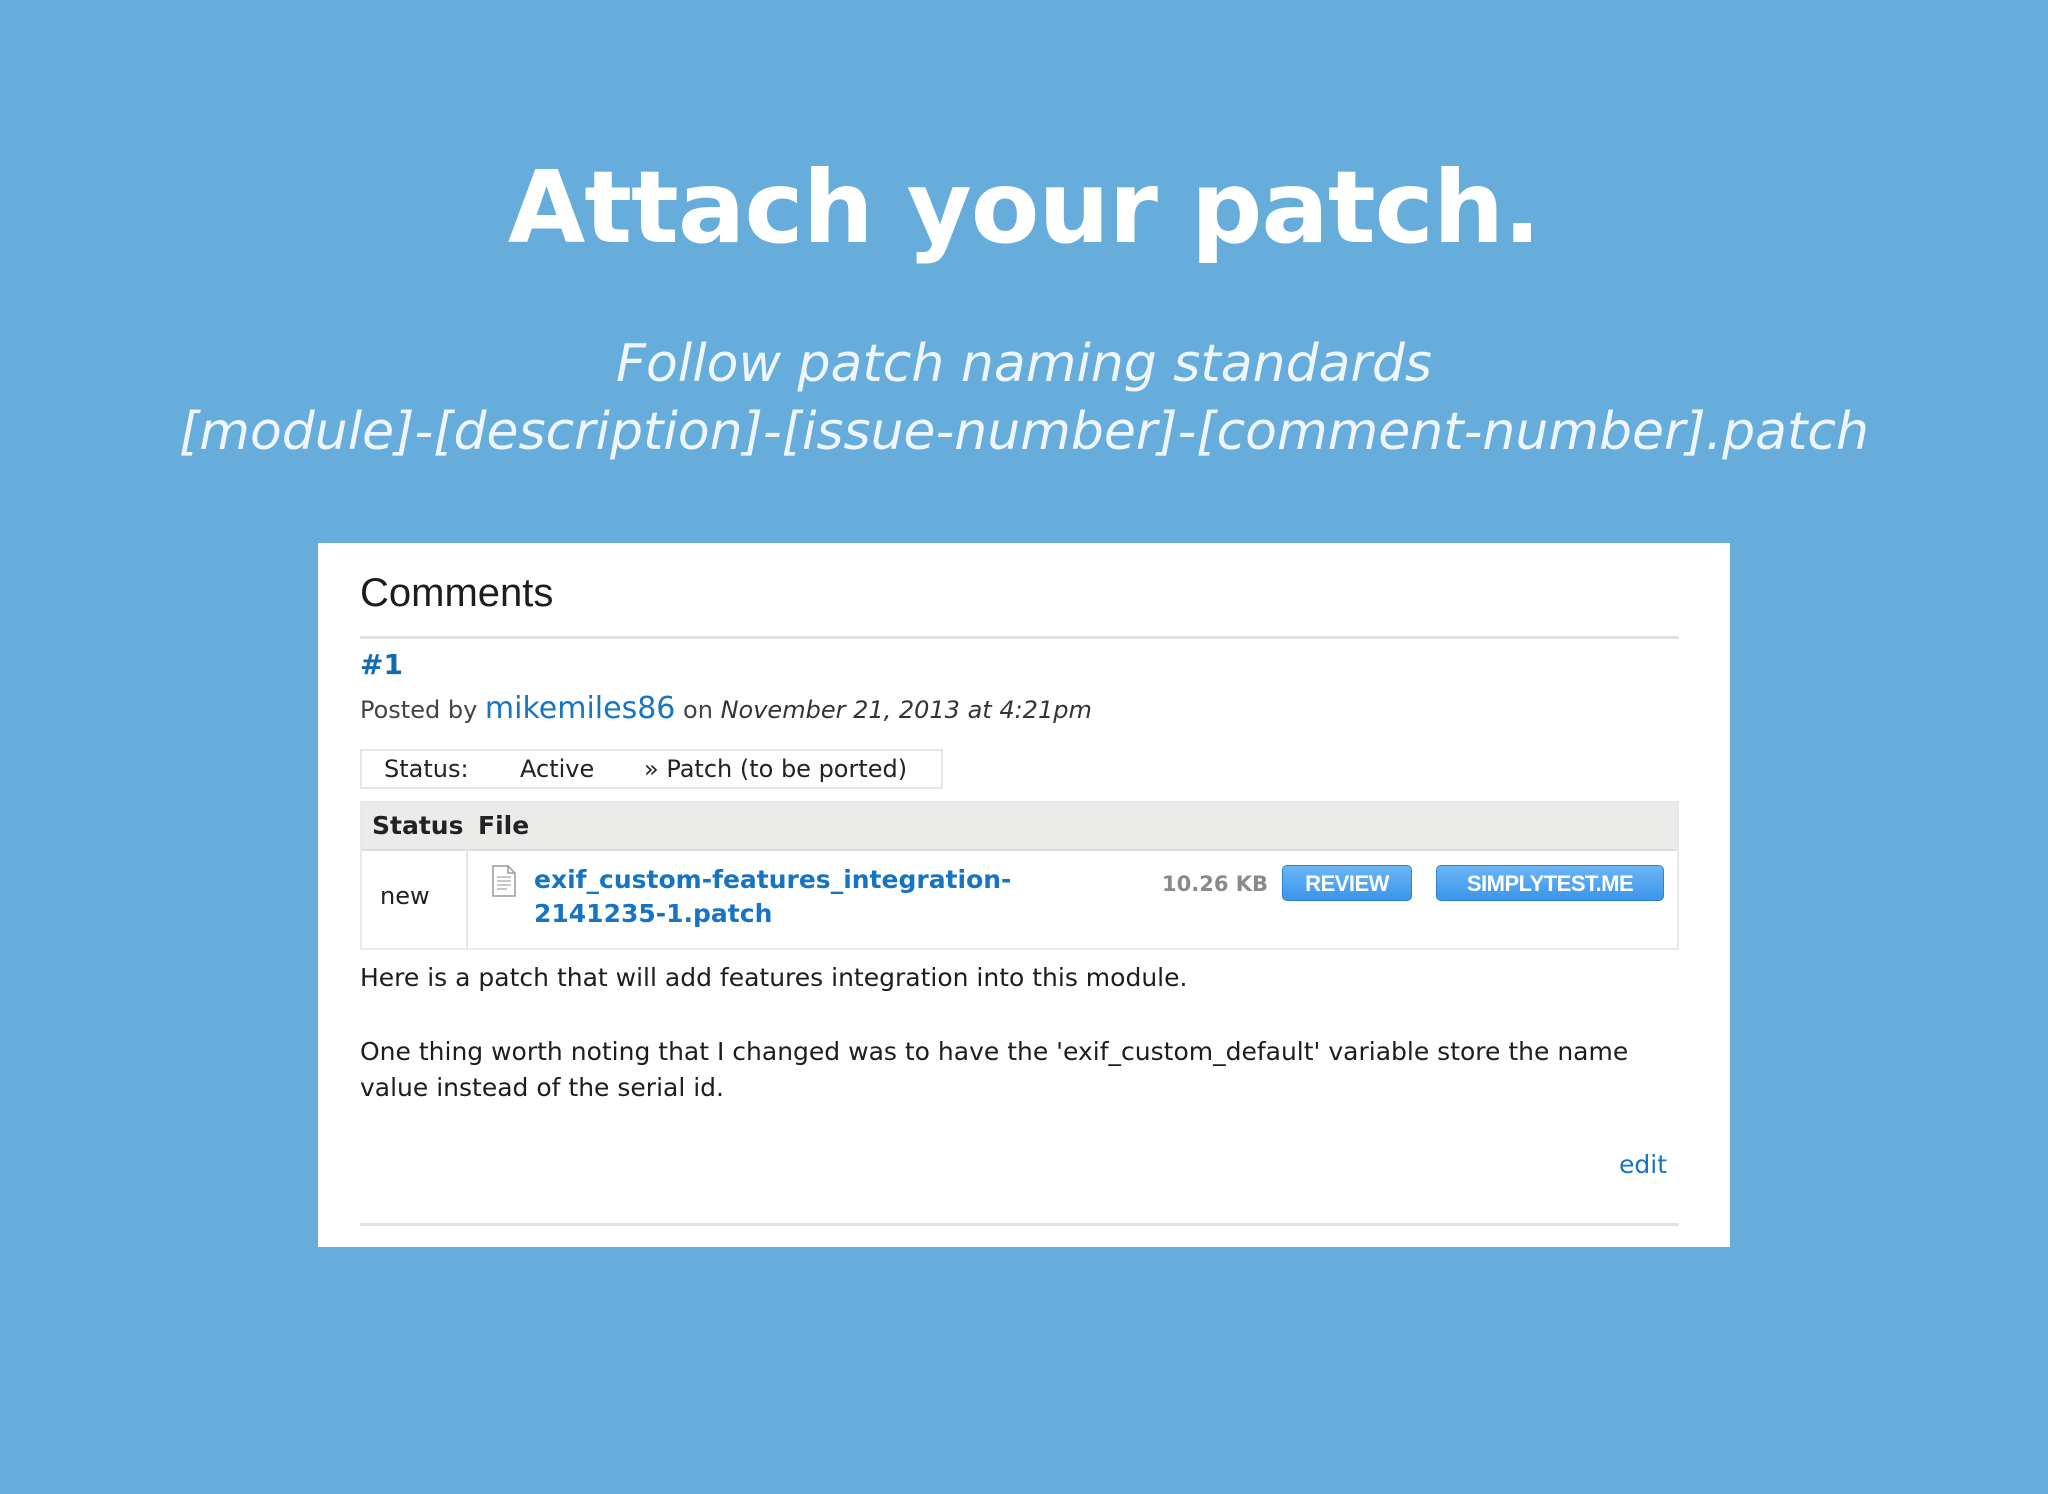 The width and height of the screenshot is (2048, 1494). What do you see at coordinates (419, 710) in the screenshot?
I see `posted-by-label: Posted by` at bounding box center [419, 710].